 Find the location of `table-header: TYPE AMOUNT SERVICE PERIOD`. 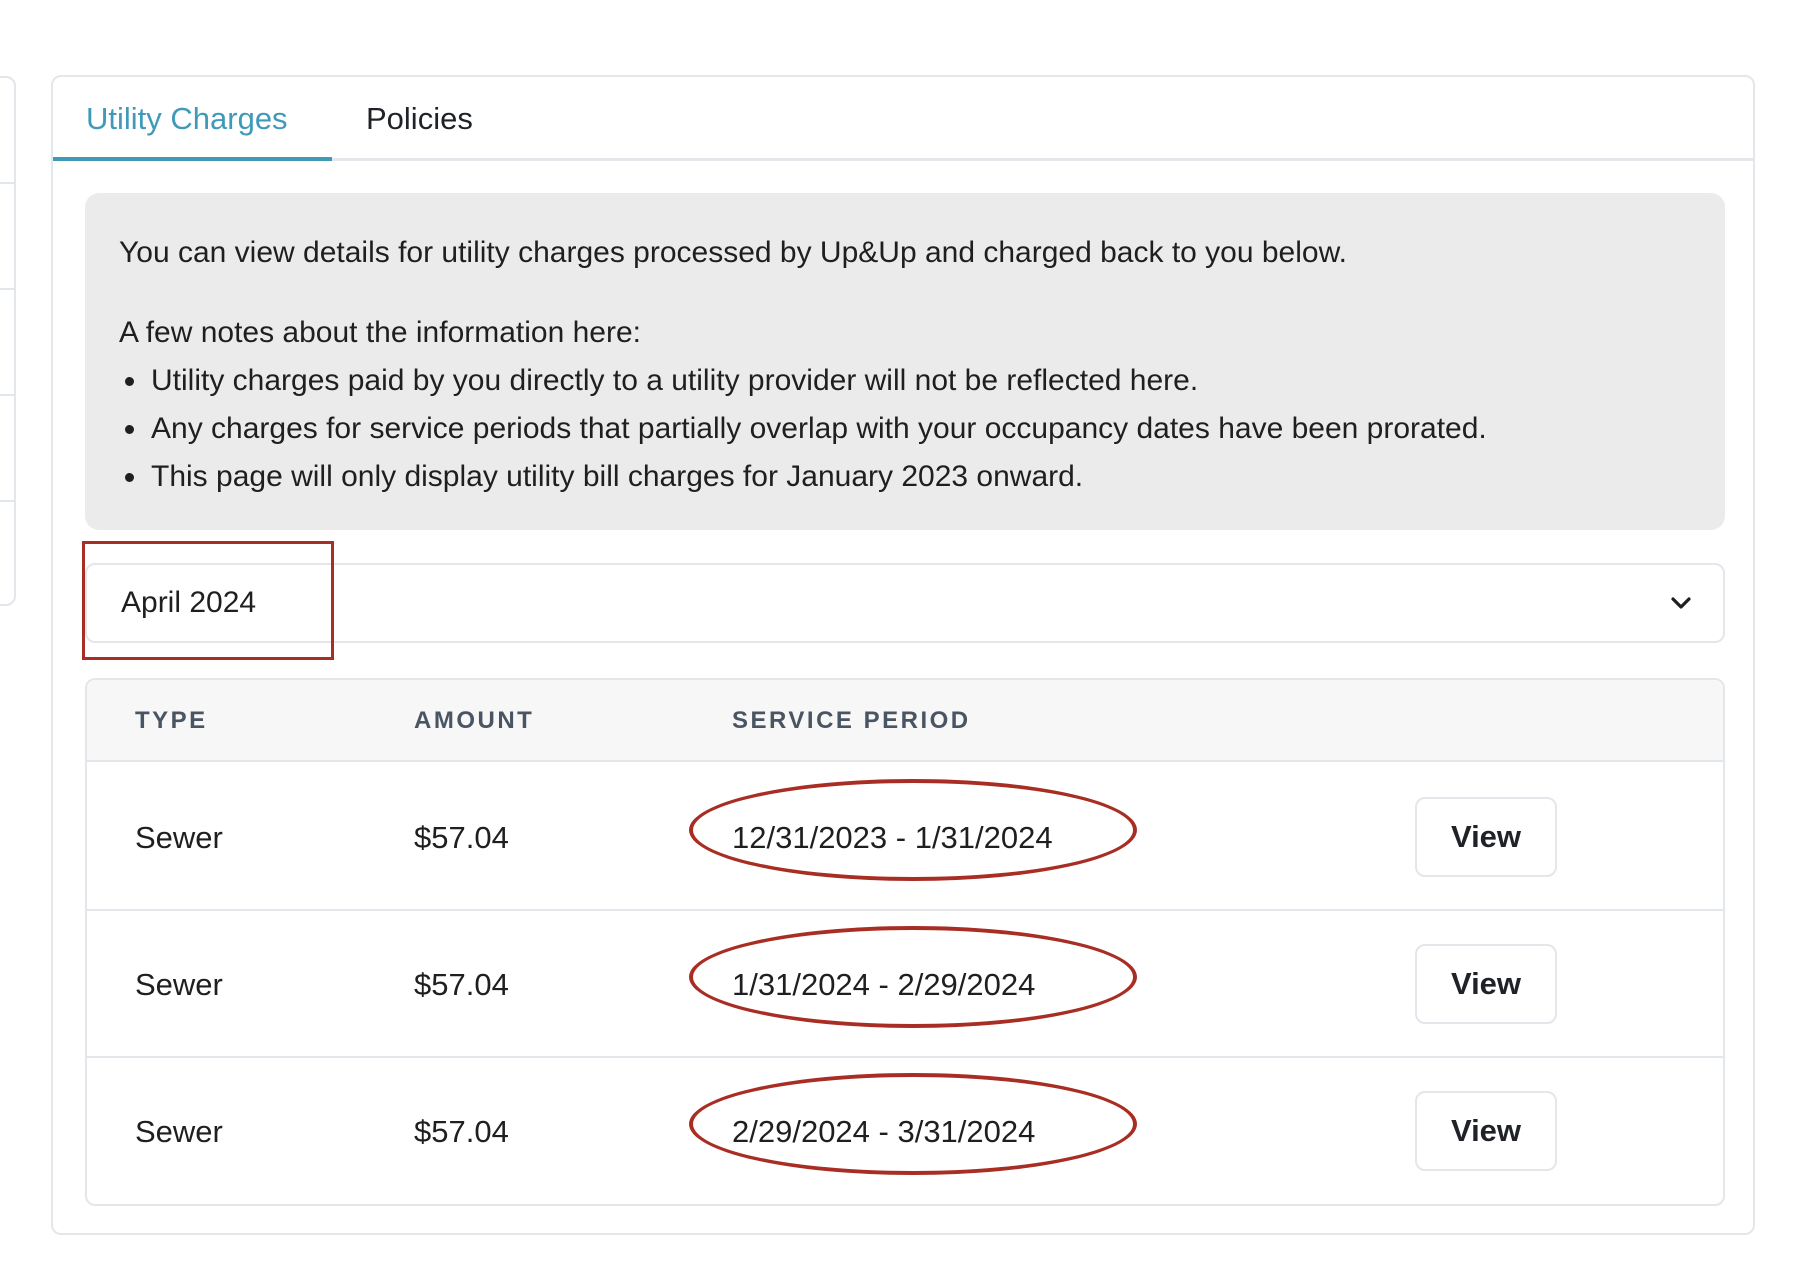

table-header: TYPE AMOUNT SERVICE PERIOD is located at coordinates (905, 721).